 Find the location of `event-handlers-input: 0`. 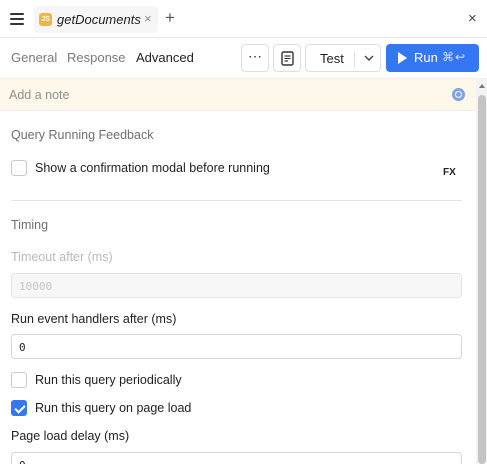

event-handlers-input: 0 is located at coordinates (236, 346).